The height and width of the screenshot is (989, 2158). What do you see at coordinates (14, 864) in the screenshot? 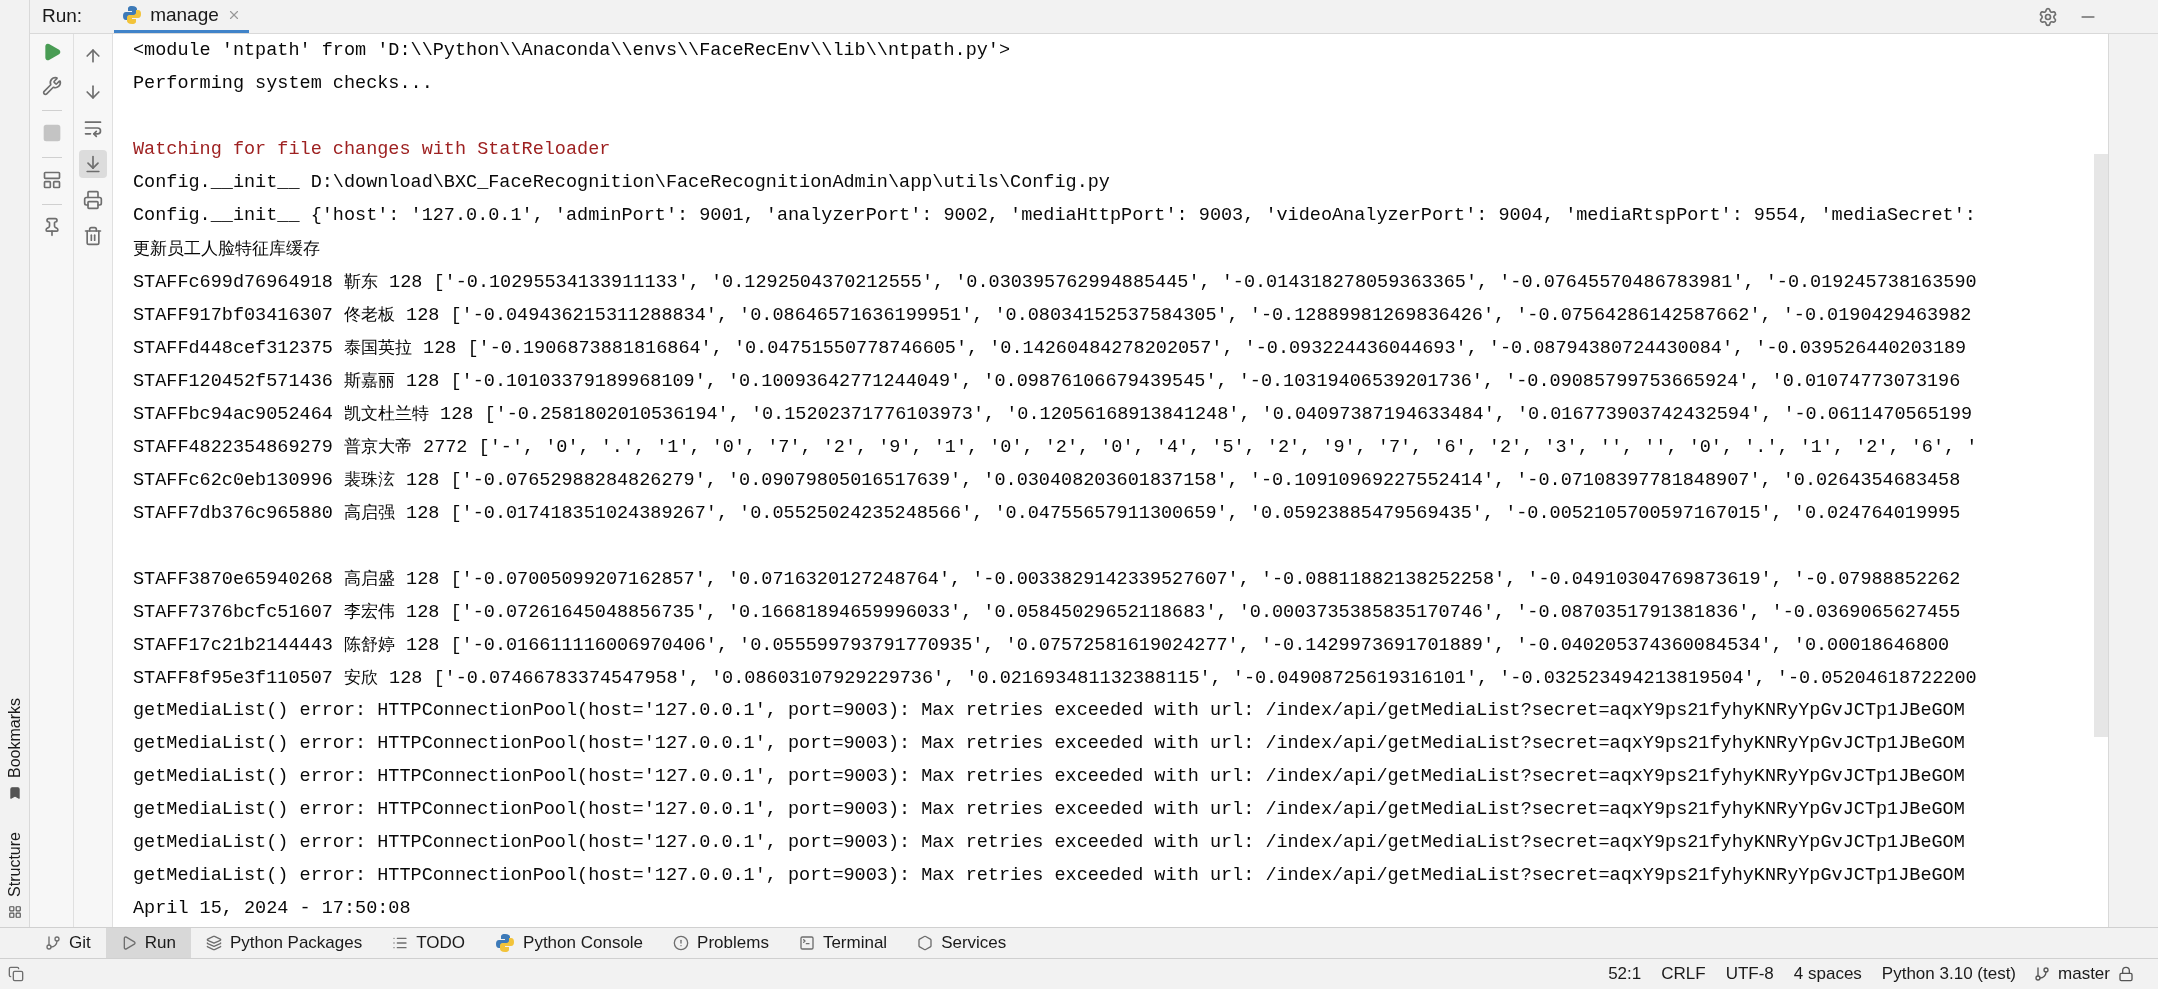
I see `side-panel-label: Structure` at bounding box center [14, 864].